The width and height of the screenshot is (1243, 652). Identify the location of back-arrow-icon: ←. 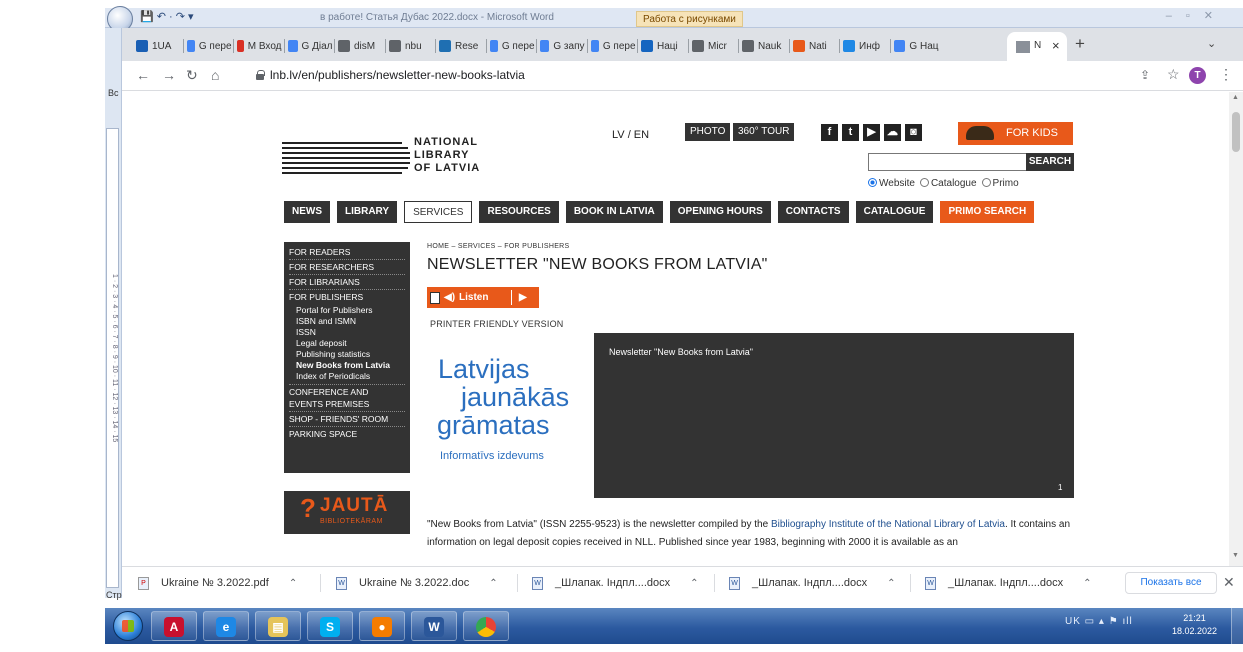
(143, 75).